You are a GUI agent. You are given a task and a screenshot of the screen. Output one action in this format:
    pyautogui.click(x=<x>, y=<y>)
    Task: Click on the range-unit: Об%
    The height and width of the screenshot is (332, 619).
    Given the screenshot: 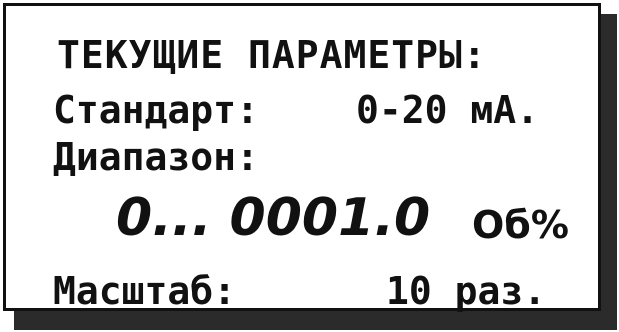 What is the action you would take?
    pyautogui.click(x=520, y=225)
    